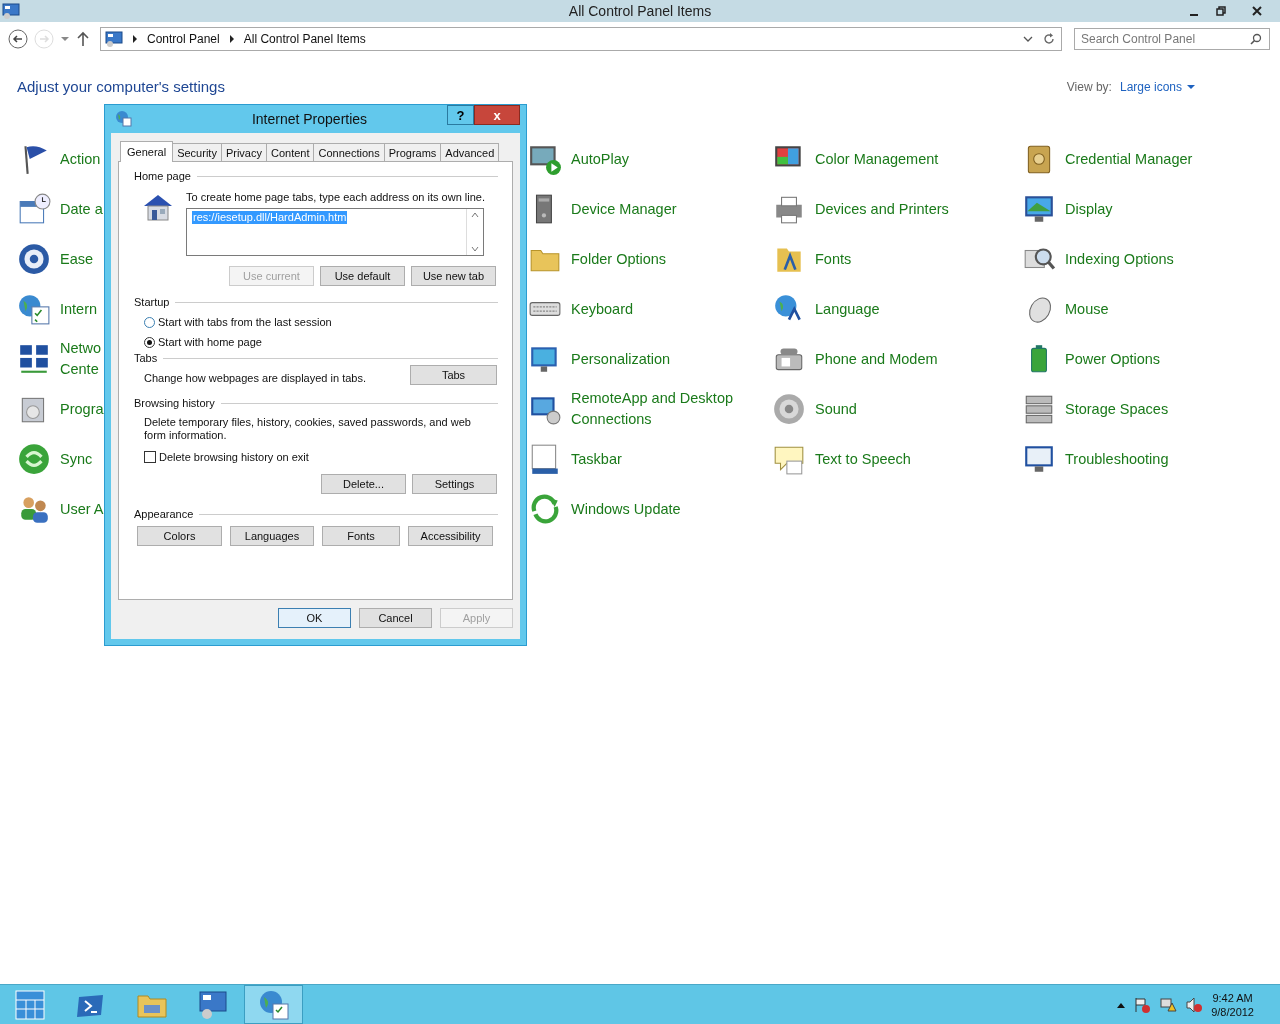 Image resolution: width=1280 pixels, height=1024 pixels. Describe the element at coordinates (1157, 86) in the screenshot. I see `view-by-dropdown: Large icons` at that location.